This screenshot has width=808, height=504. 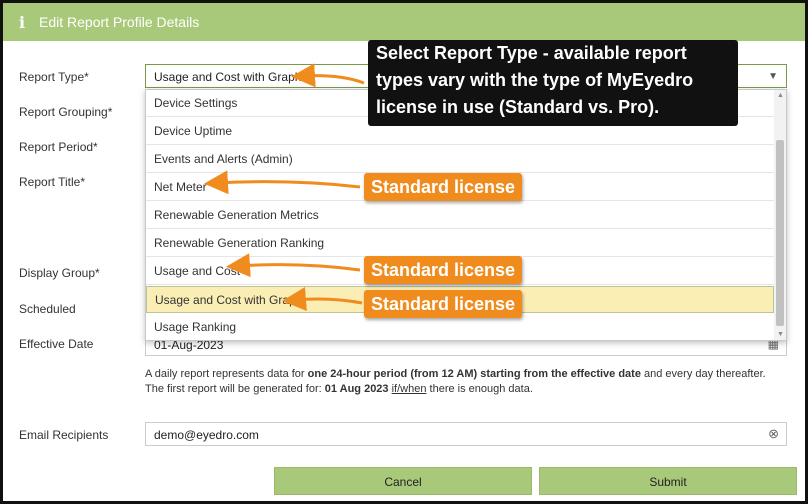 I want to click on effective-date-label: Effective Date, so click(x=56, y=344).